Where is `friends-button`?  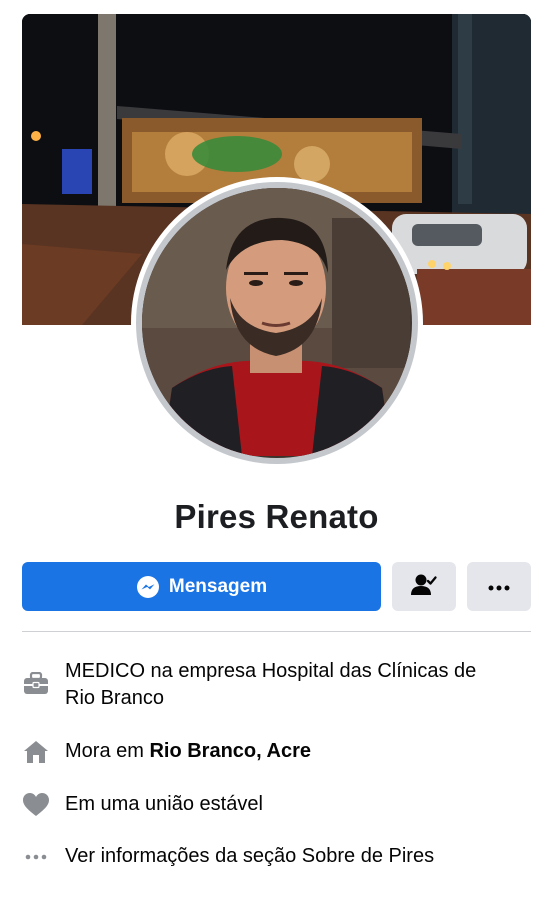 friends-button is located at coordinates (424, 586).